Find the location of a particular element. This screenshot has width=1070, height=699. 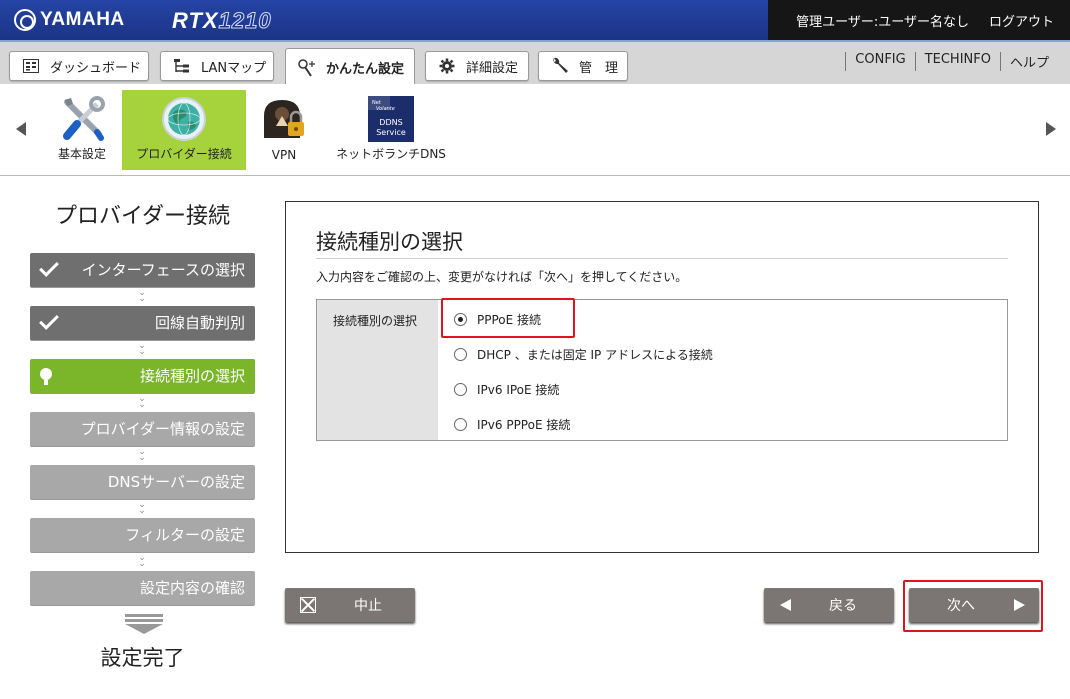

wizard-title: プロバイダー接続 is located at coordinates (142, 216).